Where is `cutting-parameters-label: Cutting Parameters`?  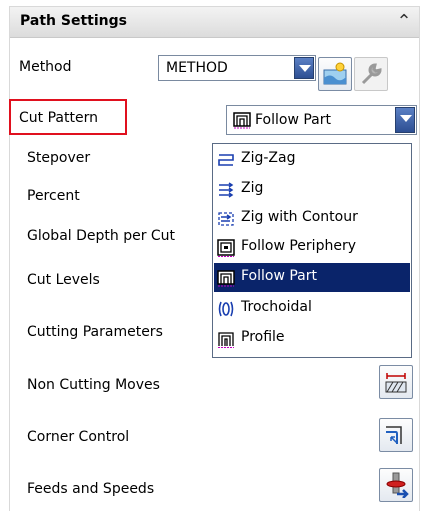 cutting-parameters-label: Cutting Parameters is located at coordinates (95, 332).